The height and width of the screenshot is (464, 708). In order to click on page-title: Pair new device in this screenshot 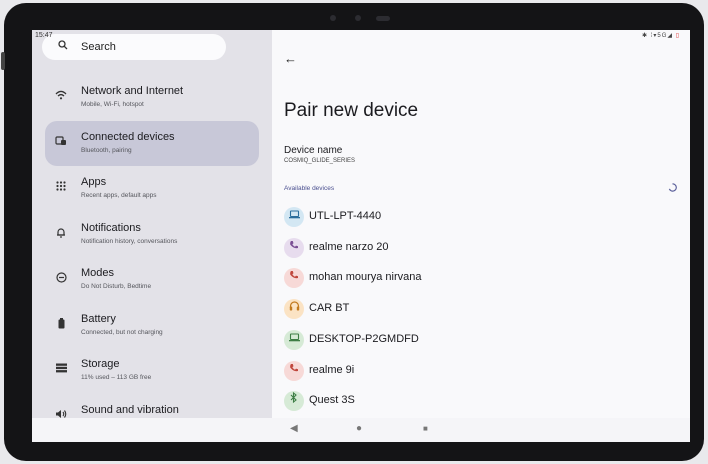, I will do `click(351, 110)`.